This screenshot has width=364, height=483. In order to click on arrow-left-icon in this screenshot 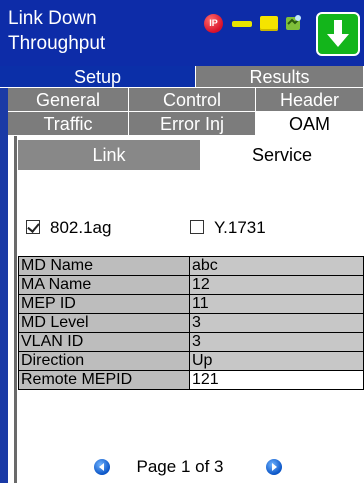, I will do `click(101, 467)`.